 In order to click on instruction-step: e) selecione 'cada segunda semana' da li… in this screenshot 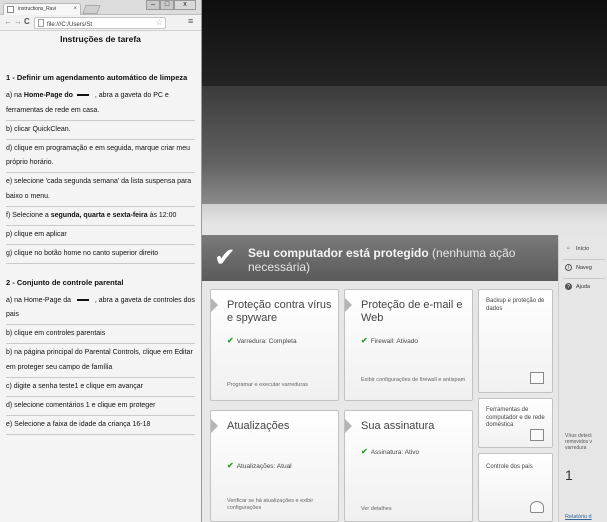, I will do `click(100, 190)`.